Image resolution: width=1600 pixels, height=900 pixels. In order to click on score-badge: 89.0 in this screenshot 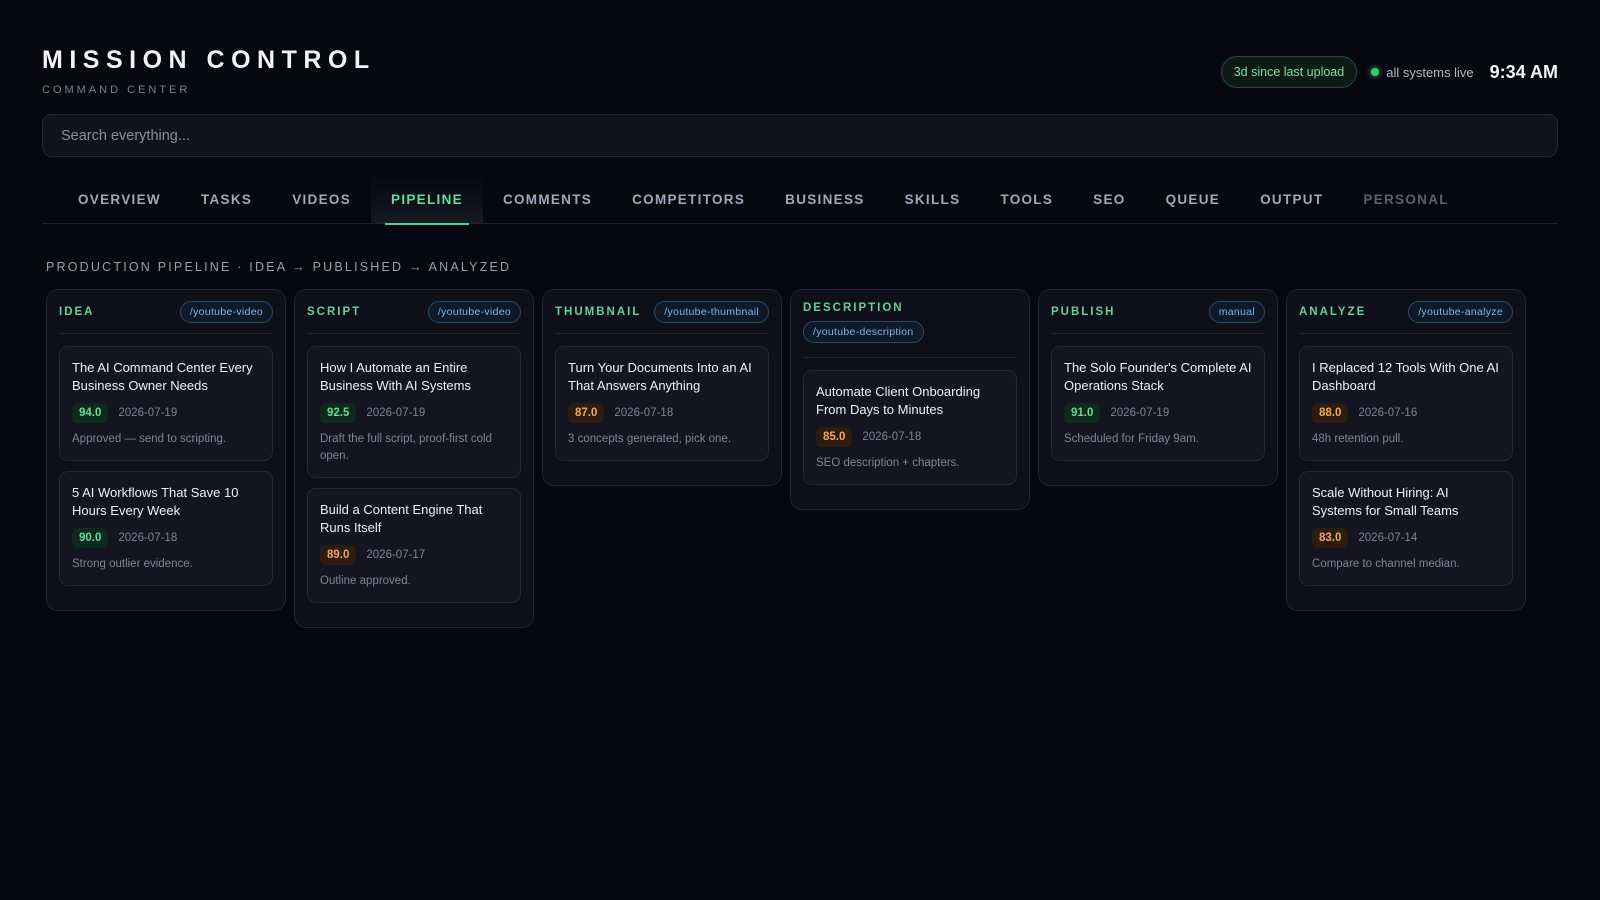, I will do `click(338, 555)`.